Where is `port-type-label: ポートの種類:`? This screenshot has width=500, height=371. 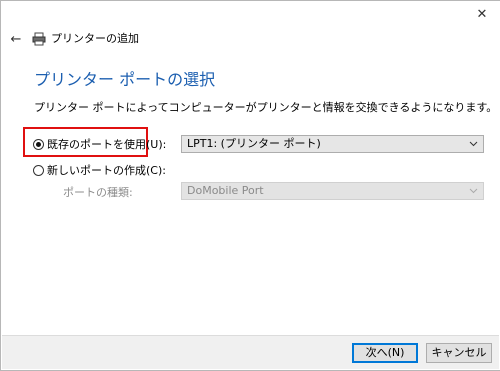
port-type-label: ポートの種類: is located at coordinates (98, 192).